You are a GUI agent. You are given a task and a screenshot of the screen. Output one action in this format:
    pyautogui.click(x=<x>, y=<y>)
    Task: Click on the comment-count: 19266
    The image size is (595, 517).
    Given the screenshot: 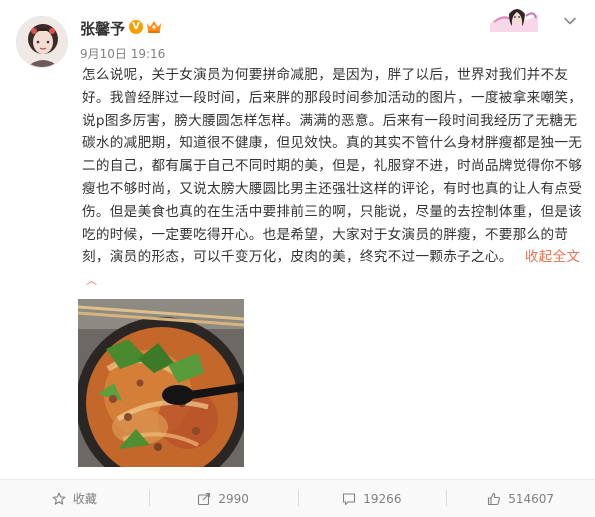 What is the action you would take?
    pyautogui.click(x=382, y=499)
    